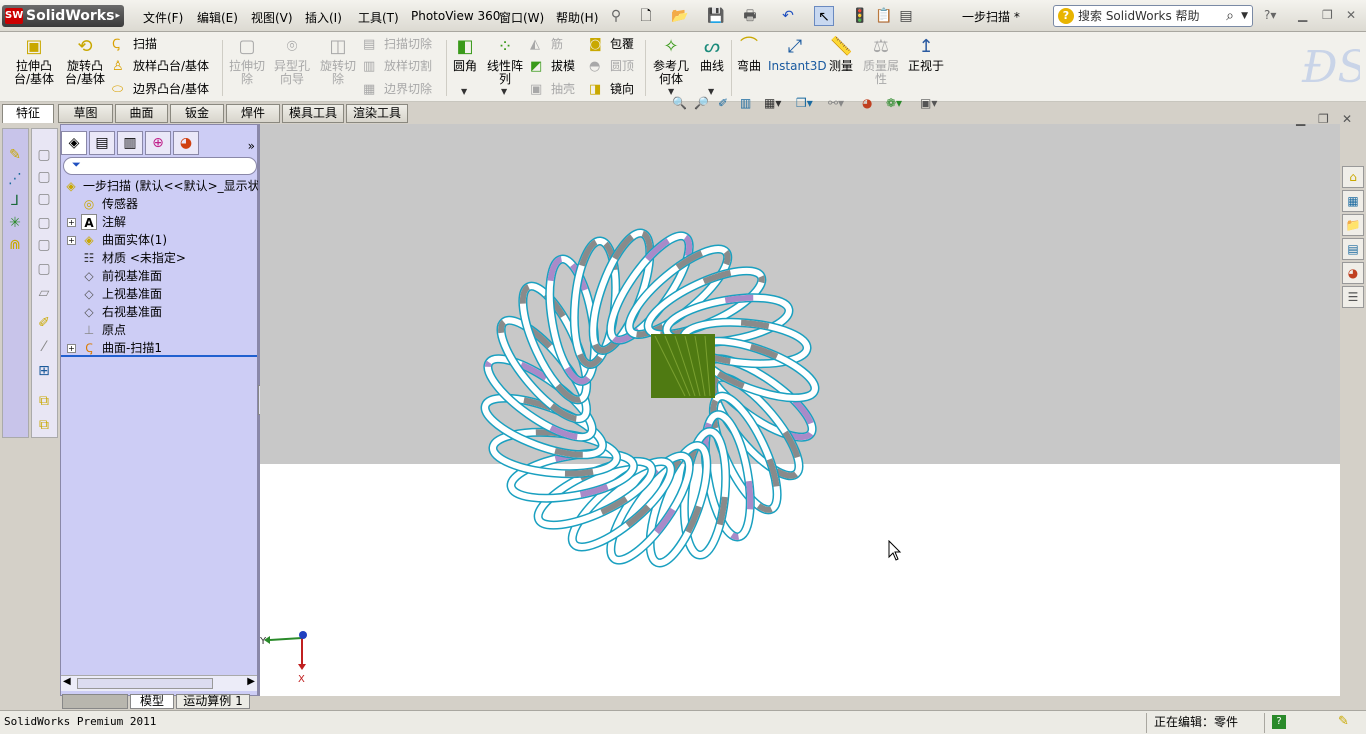 The height and width of the screenshot is (734, 1366). Describe the element at coordinates (15, 155) in the screenshot. I see `smart-dimension-icon: ✎` at that location.